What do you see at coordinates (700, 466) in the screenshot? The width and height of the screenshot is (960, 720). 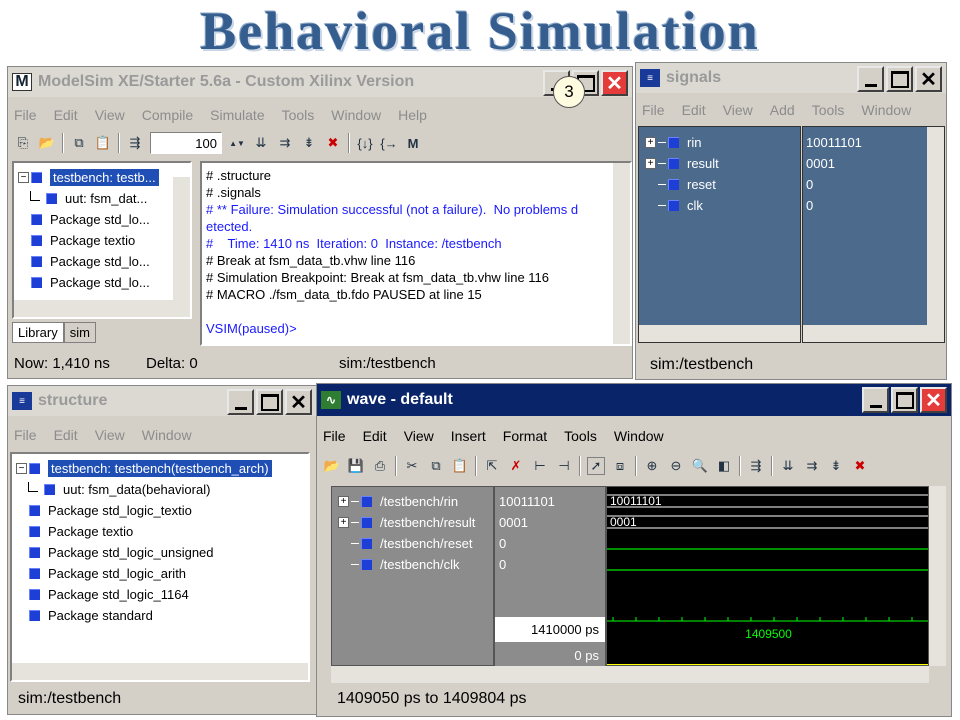 I see `zoom-full-icon: 🔍` at bounding box center [700, 466].